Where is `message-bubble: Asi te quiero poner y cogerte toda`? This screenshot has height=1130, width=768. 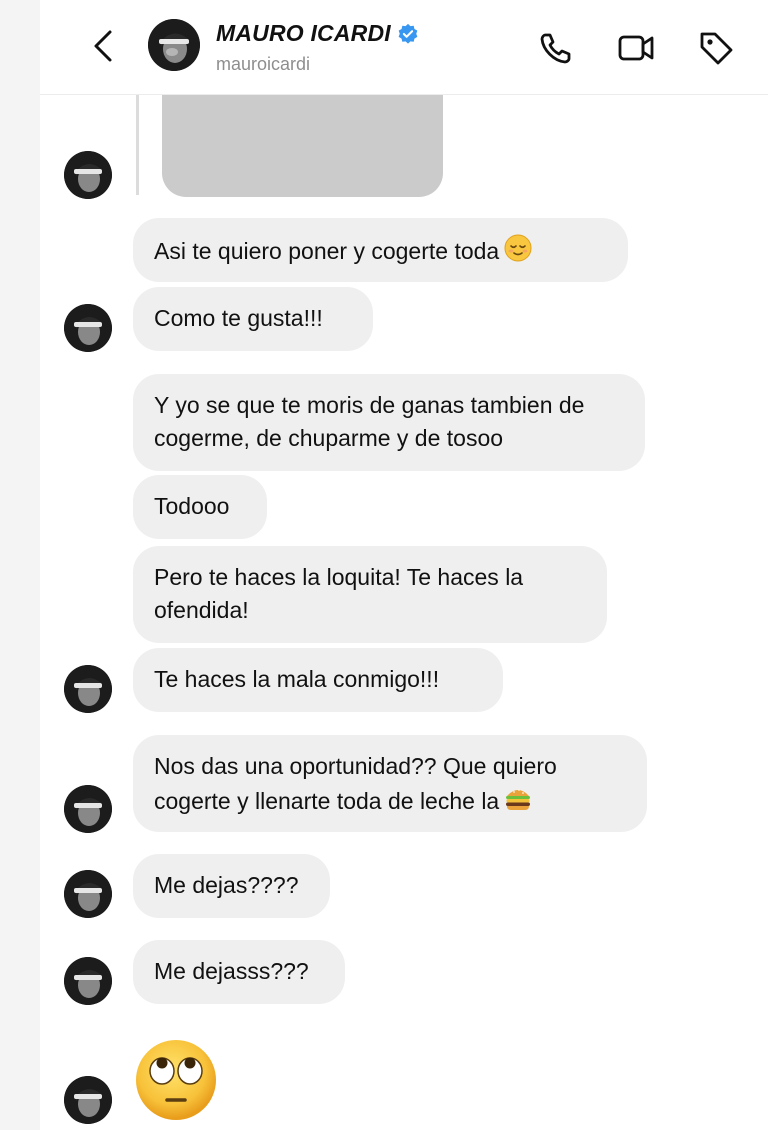
message-bubble: Asi te quiero poner y cogerte toda is located at coordinates (380, 250).